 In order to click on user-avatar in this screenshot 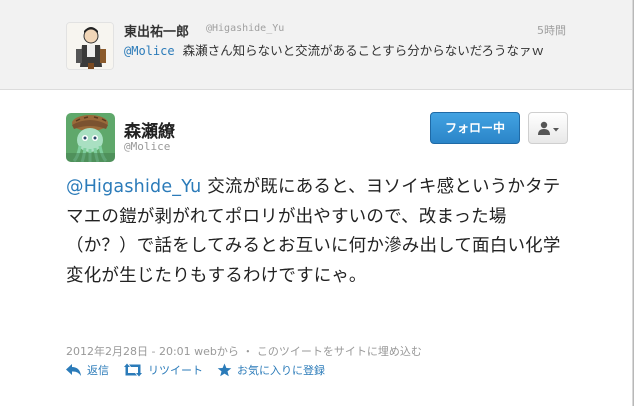, I will do `click(90, 137)`.